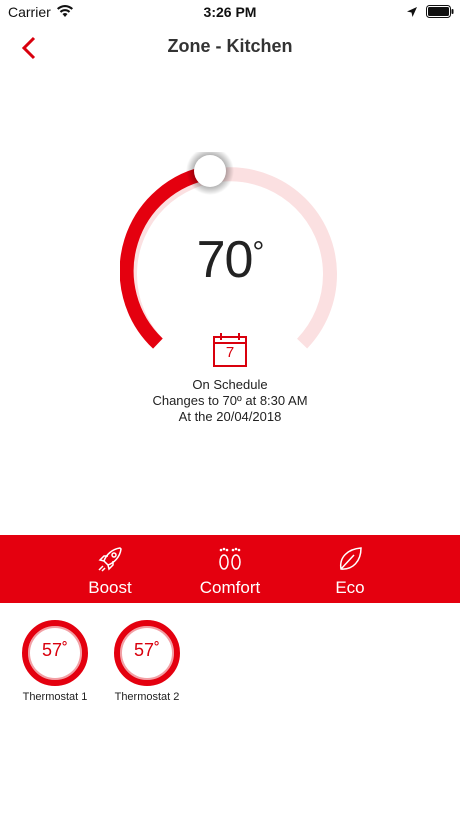  Describe the element at coordinates (55, 697) in the screenshot. I see `thermostat-label: Thermostat 1` at that location.